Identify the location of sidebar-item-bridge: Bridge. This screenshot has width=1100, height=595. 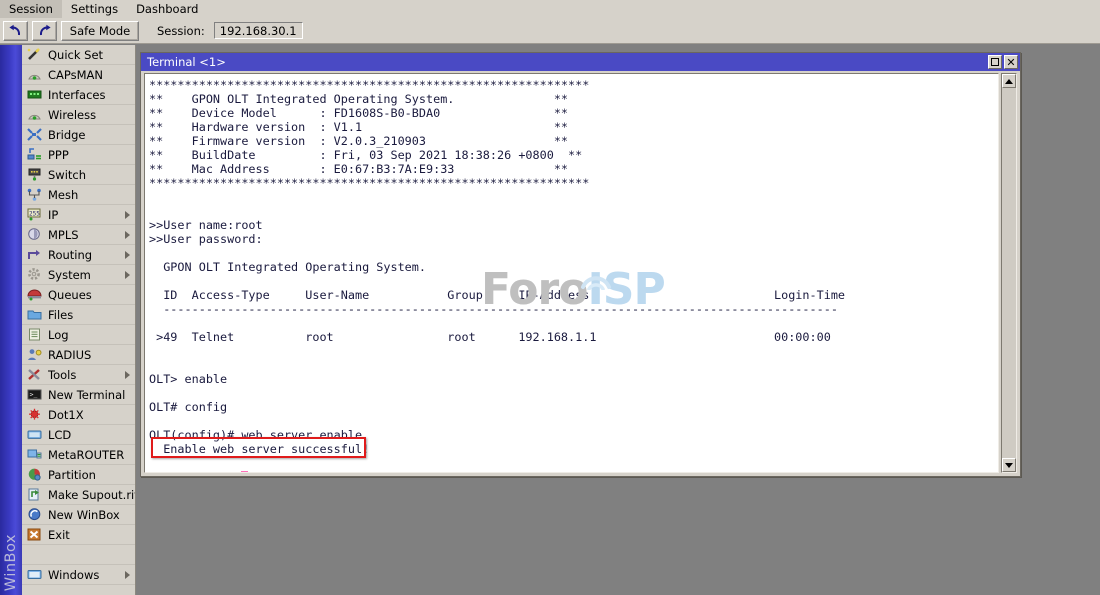
(78, 135).